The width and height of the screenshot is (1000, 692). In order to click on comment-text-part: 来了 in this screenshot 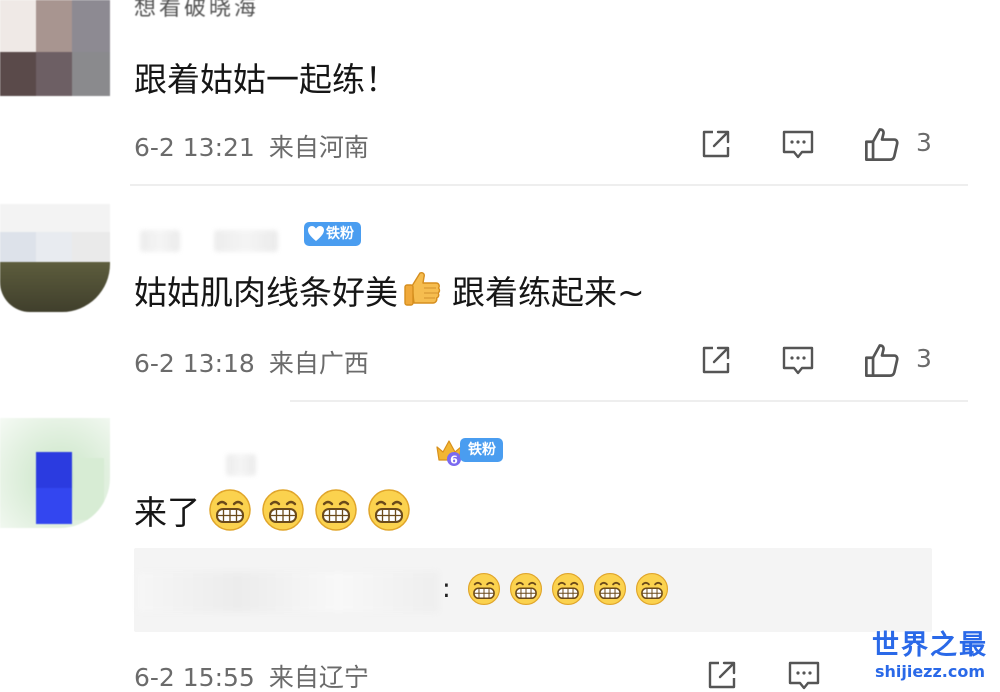, I will do `click(167, 512)`.